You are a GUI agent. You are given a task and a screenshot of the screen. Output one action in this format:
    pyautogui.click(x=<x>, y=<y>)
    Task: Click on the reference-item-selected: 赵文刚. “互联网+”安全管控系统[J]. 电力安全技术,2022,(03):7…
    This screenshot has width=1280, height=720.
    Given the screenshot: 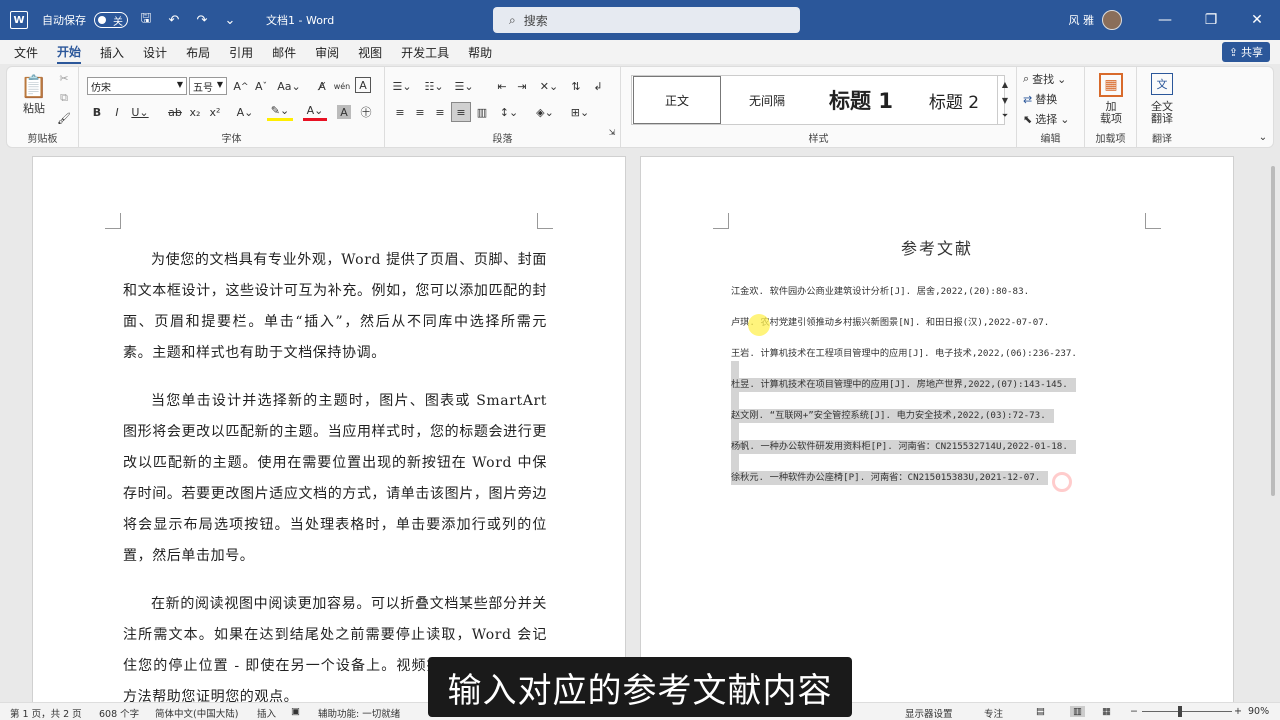 What is the action you would take?
    pyautogui.click(x=892, y=416)
    